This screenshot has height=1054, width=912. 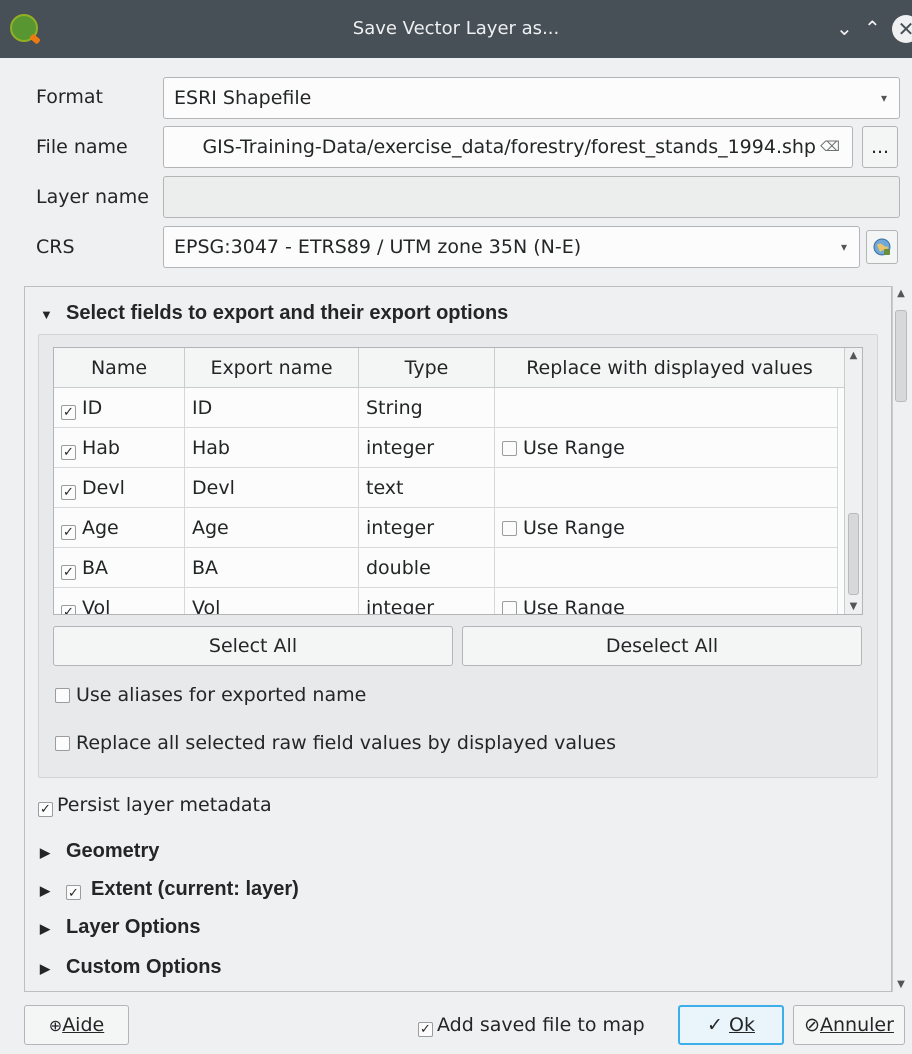 What do you see at coordinates (272, 568) in the screenshot?
I see `export-name-cell: BA` at bounding box center [272, 568].